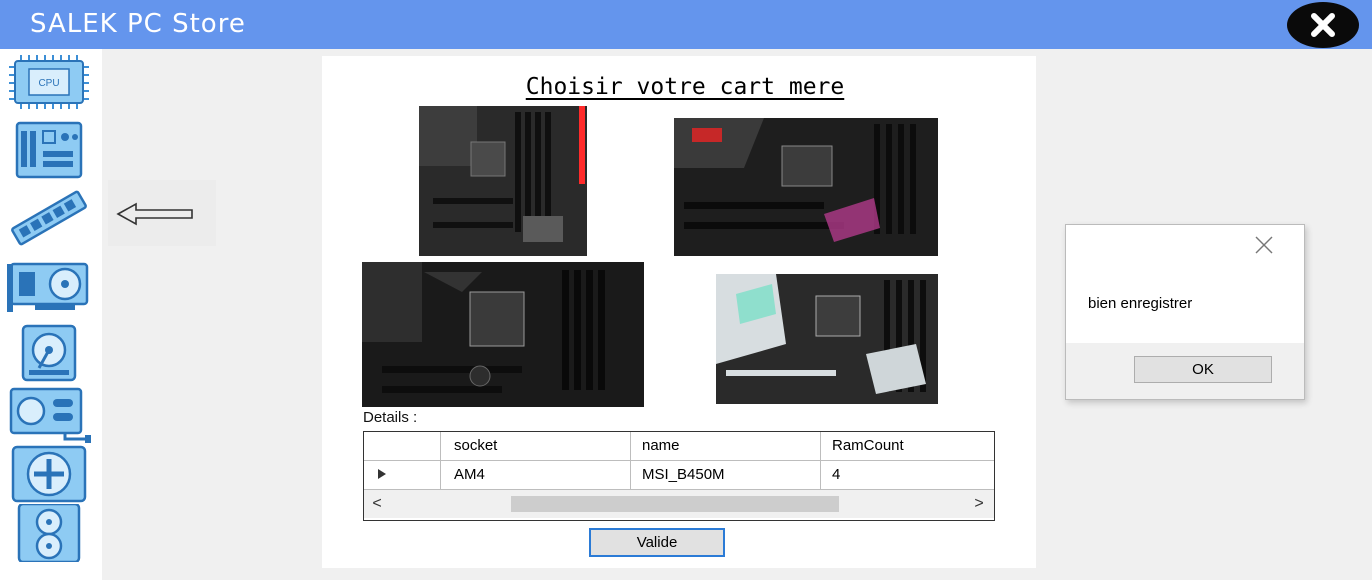 The width and height of the screenshot is (1372, 580). What do you see at coordinates (907, 446) in the screenshot?
I see `column-header-ramcount: RamCount` at bounding box center [907, 446].